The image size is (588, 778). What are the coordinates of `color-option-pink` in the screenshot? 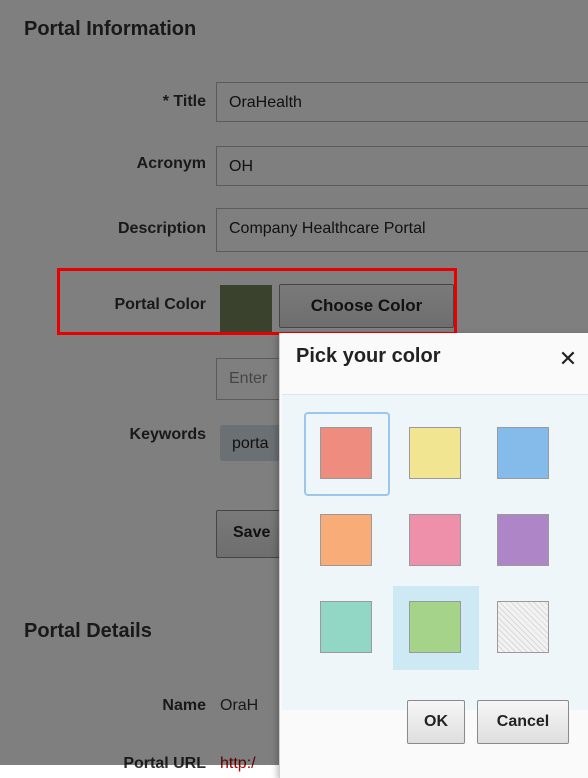 It's located at (436, 541).